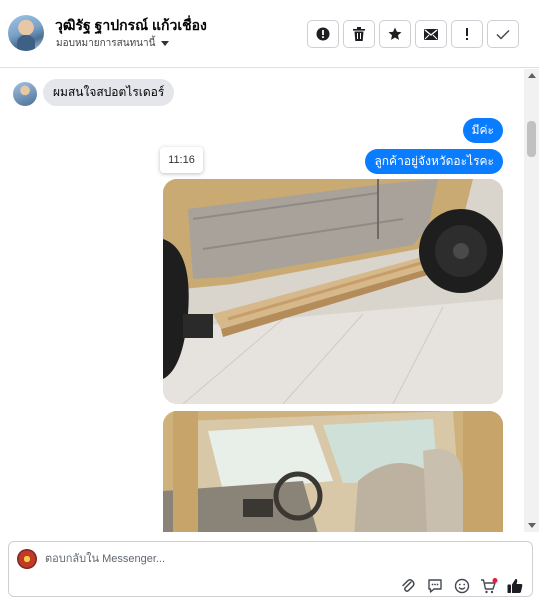 This screenshot has width=539, height=600. What do you see at coordinates (434, 161) in the screenshot?
I see `outgoing-message: ลูกค้าอยู่จังหวัดอะไรคะ` at bounding box center [434, 161].